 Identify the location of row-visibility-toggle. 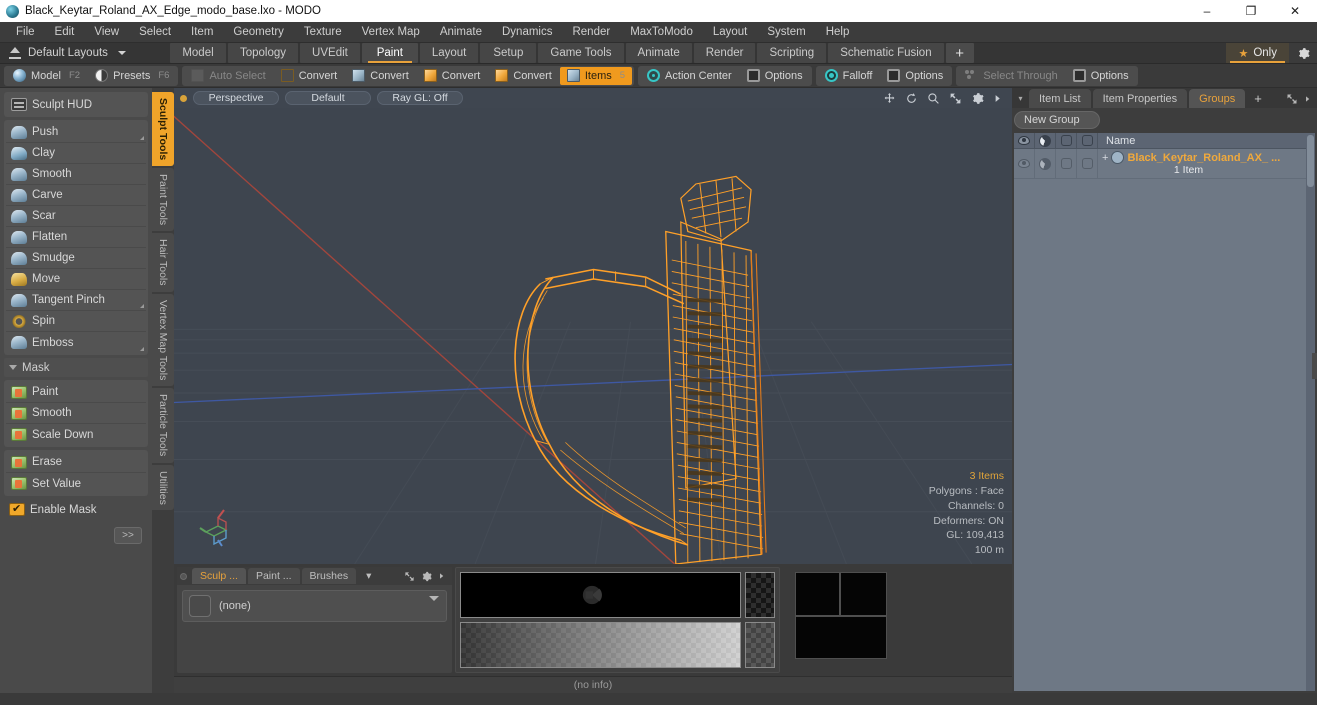
(1024, 163).